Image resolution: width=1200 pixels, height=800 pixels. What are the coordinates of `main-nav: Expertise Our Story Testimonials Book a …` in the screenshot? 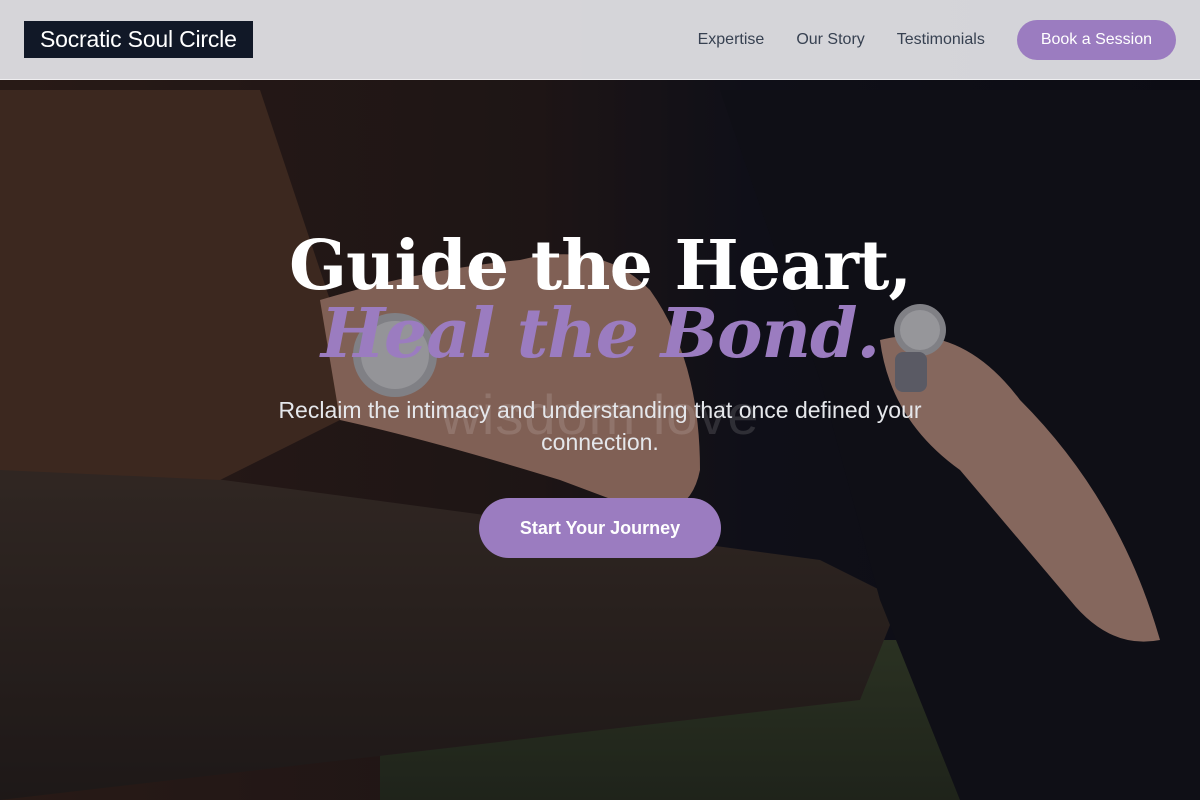 It's located at (937, 39).